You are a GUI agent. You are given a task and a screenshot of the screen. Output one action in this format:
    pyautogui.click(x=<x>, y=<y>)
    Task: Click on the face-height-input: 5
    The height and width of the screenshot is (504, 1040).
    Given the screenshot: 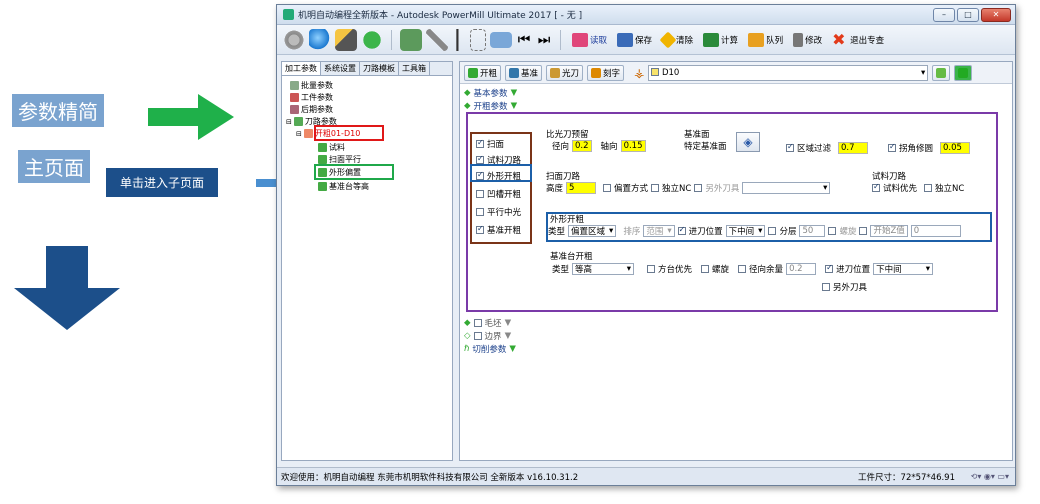 What is the action you would take?
    pyautogui.click(x=581, y=188)
    